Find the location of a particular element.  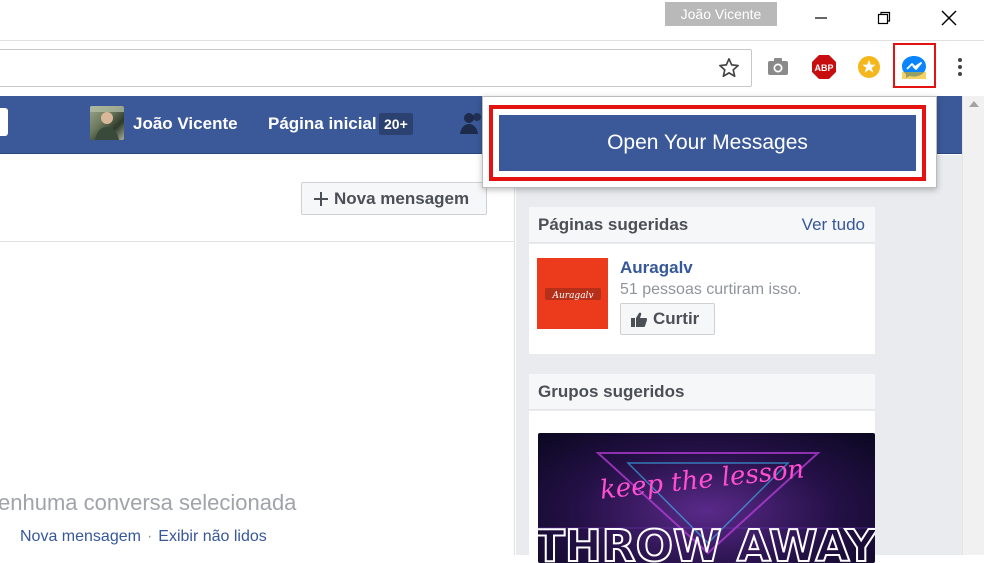

messenger-extension-popup: Open Your Messages is located at coordinates (709, 142).